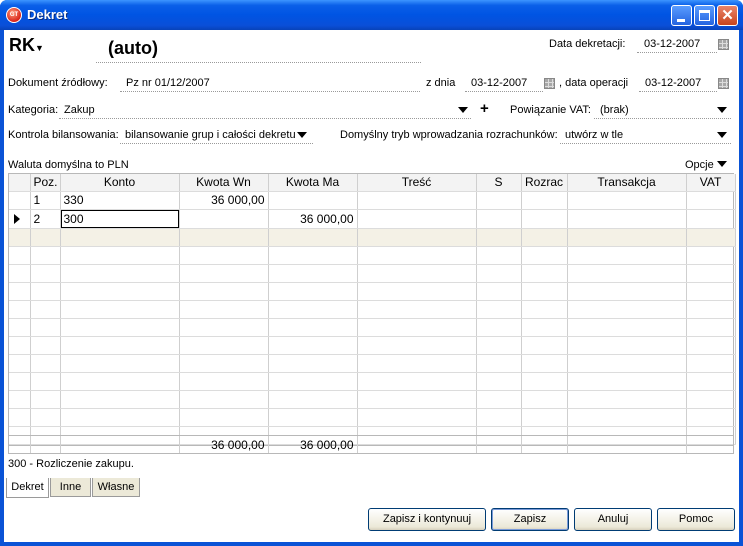 The height and width of the screenshot is (546, 743). Describe the element at coordinates (224, 444) in the screenshot. I see `total-wn: 36 000,00` at that location.